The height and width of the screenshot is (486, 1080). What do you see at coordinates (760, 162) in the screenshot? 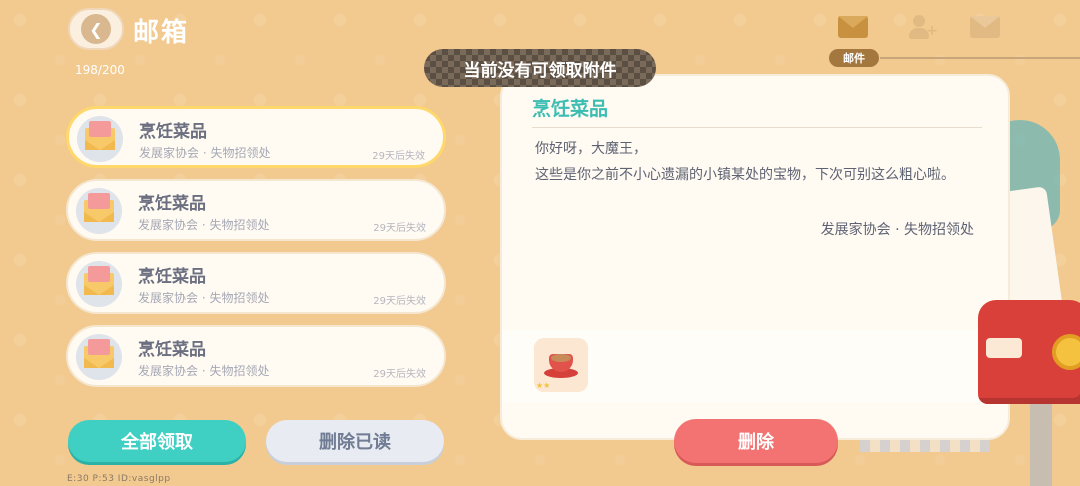
I see `detail-body: 你好呀，大魔王， 这些是你之前不小心遗漏的小镇某处的宝物，下次可别这么粗心啦。` at bounding box center [760, 162].